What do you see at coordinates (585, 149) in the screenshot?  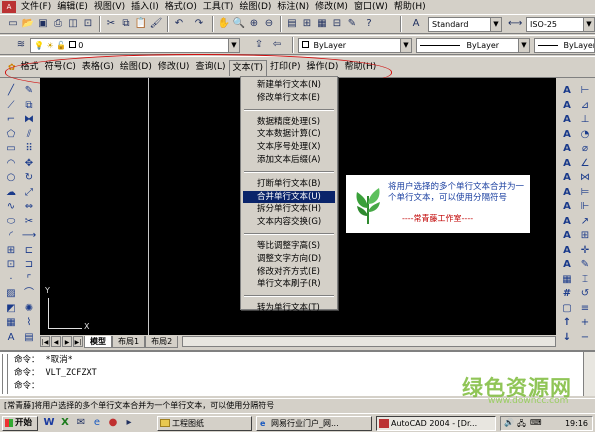 I see `dim-diameter-icon: ⌀` at bounding box center [585, 149].